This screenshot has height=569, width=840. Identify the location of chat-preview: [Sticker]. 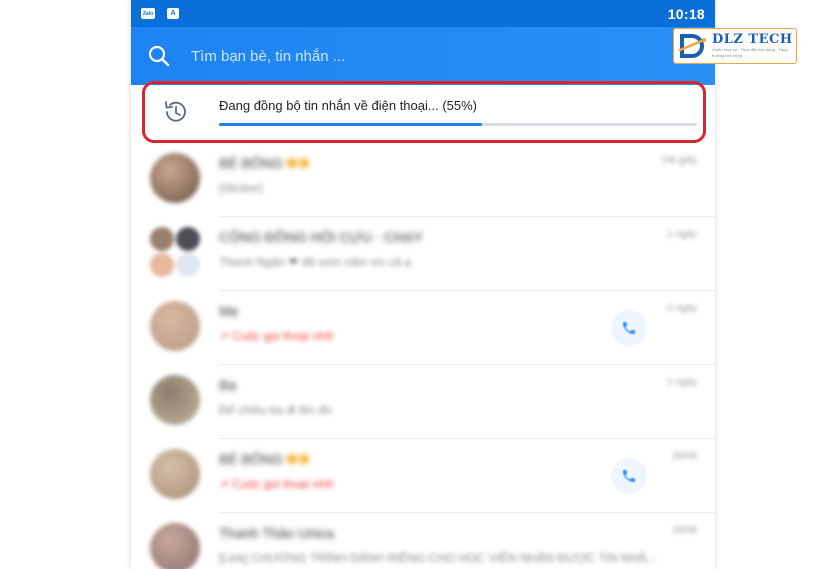
(241, 188).